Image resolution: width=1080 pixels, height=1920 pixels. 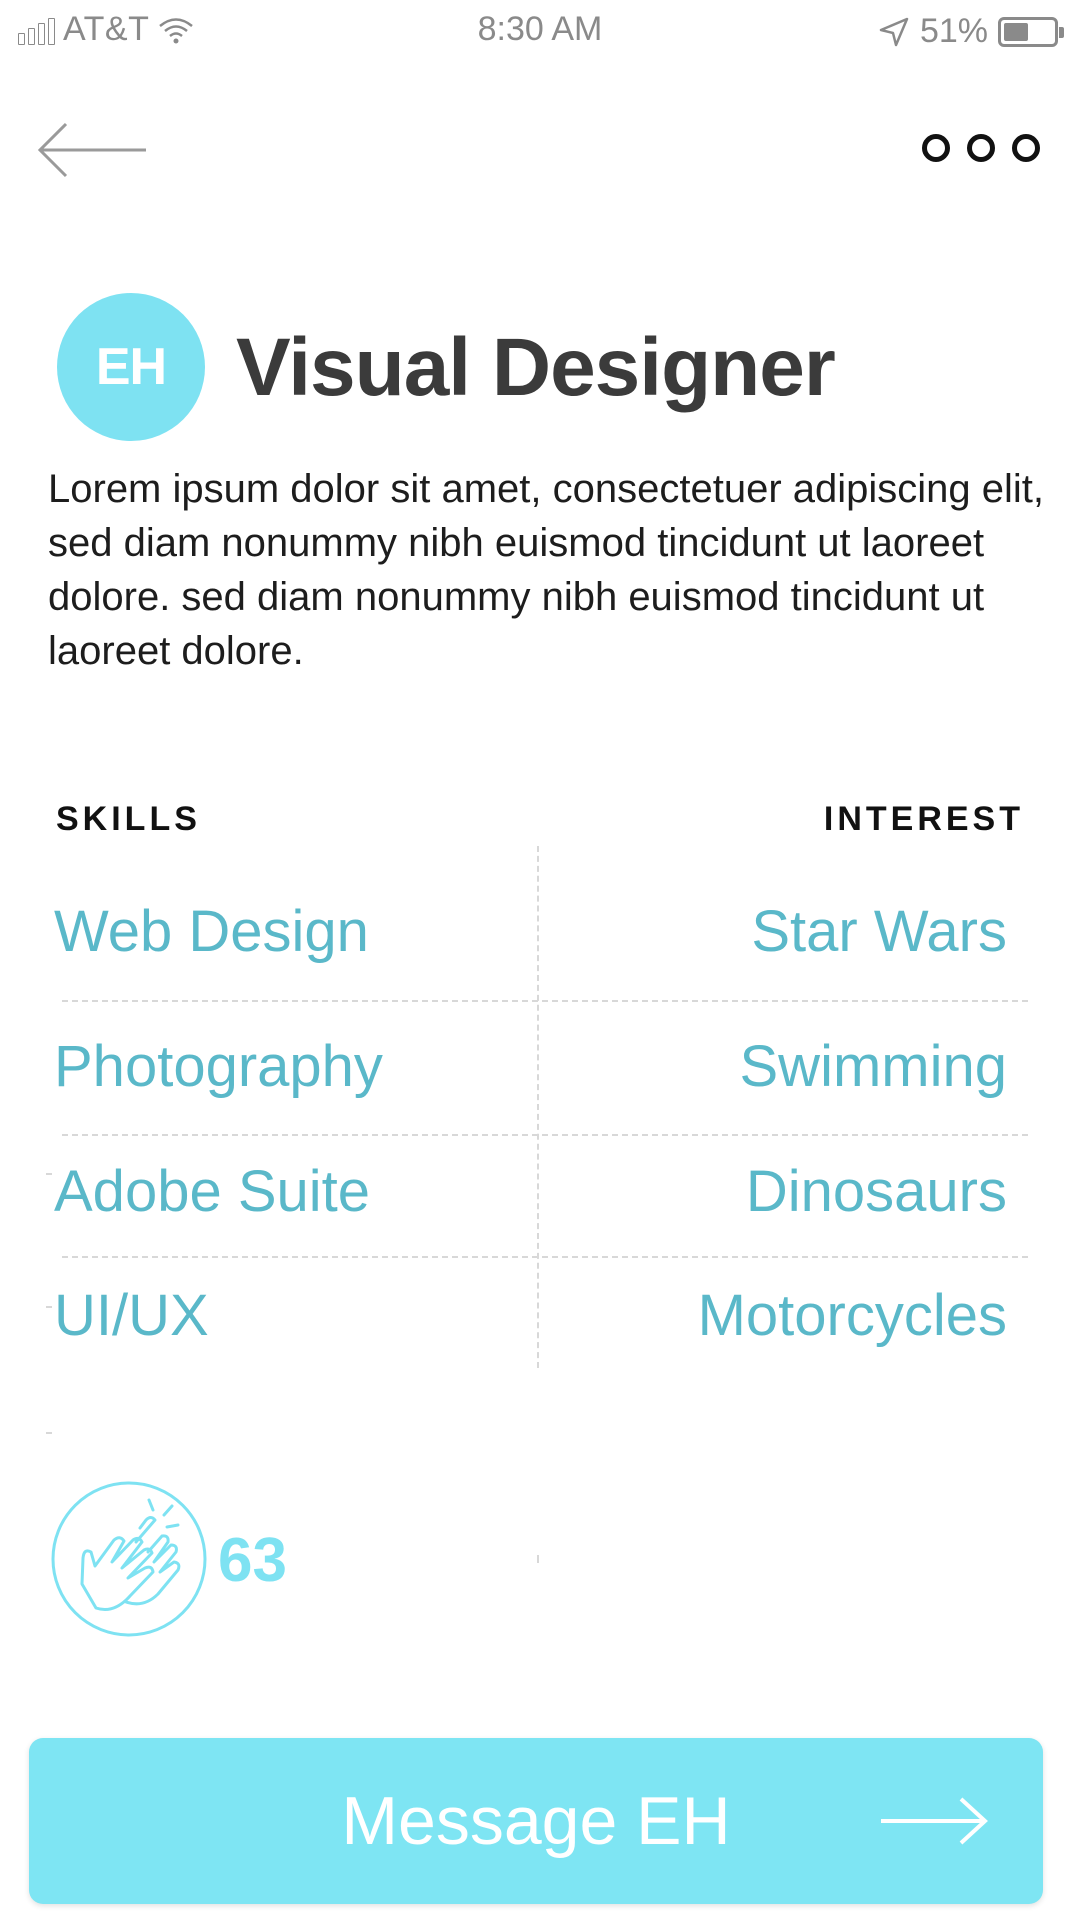 What do you see at coordinates (540, 33) in the screenshot?
I see `status-bar: AT&T 8:30 AM 51%` at bounding box center [540, 33].